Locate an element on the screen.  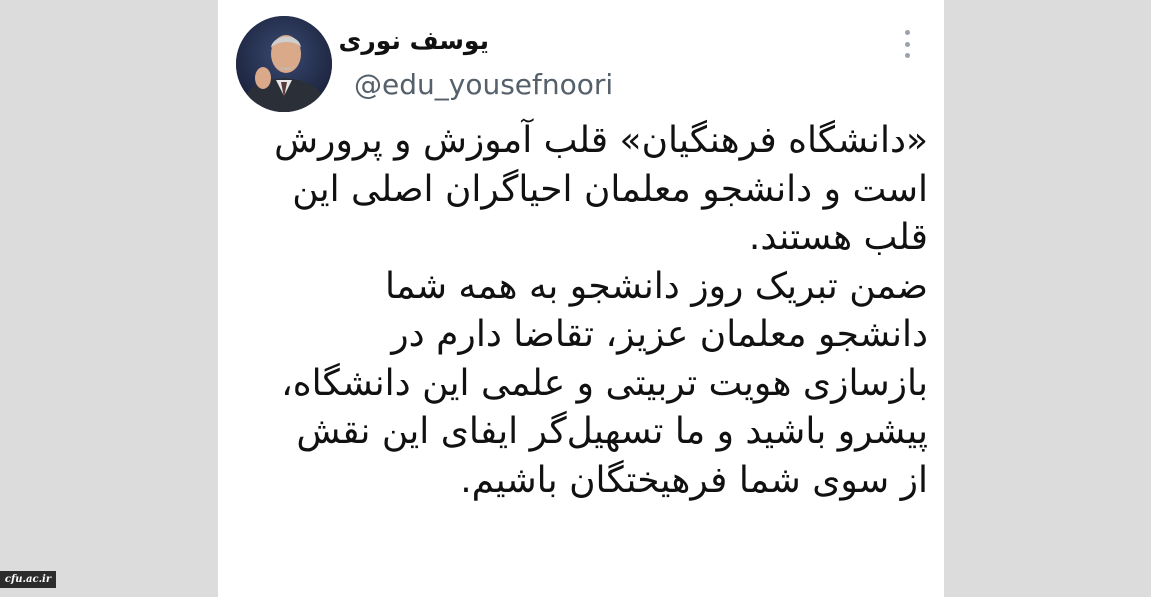
site-watermark: cfu.ac.ir is located at coordinates (28, 579).